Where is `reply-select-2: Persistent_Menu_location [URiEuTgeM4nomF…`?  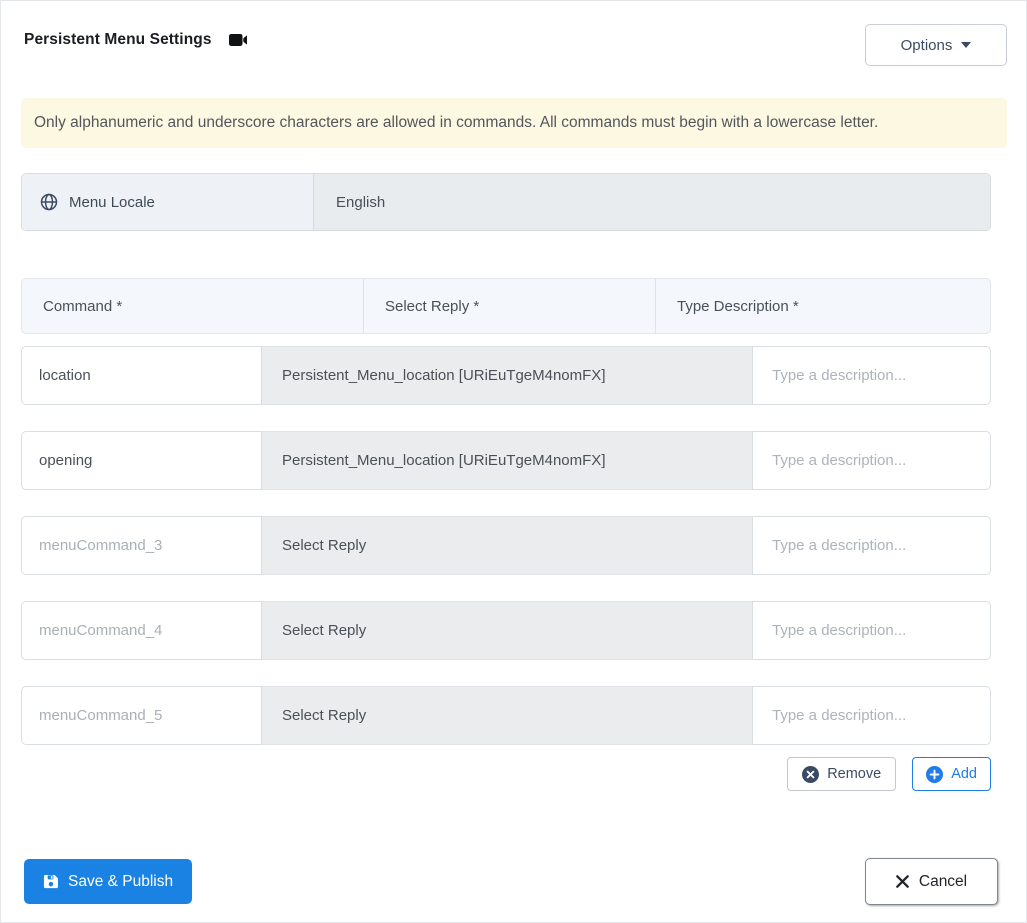 reply-select-2: Persistent_Menu_location [URiEuTgeM4nomF… is located at coordinates (507, 460).